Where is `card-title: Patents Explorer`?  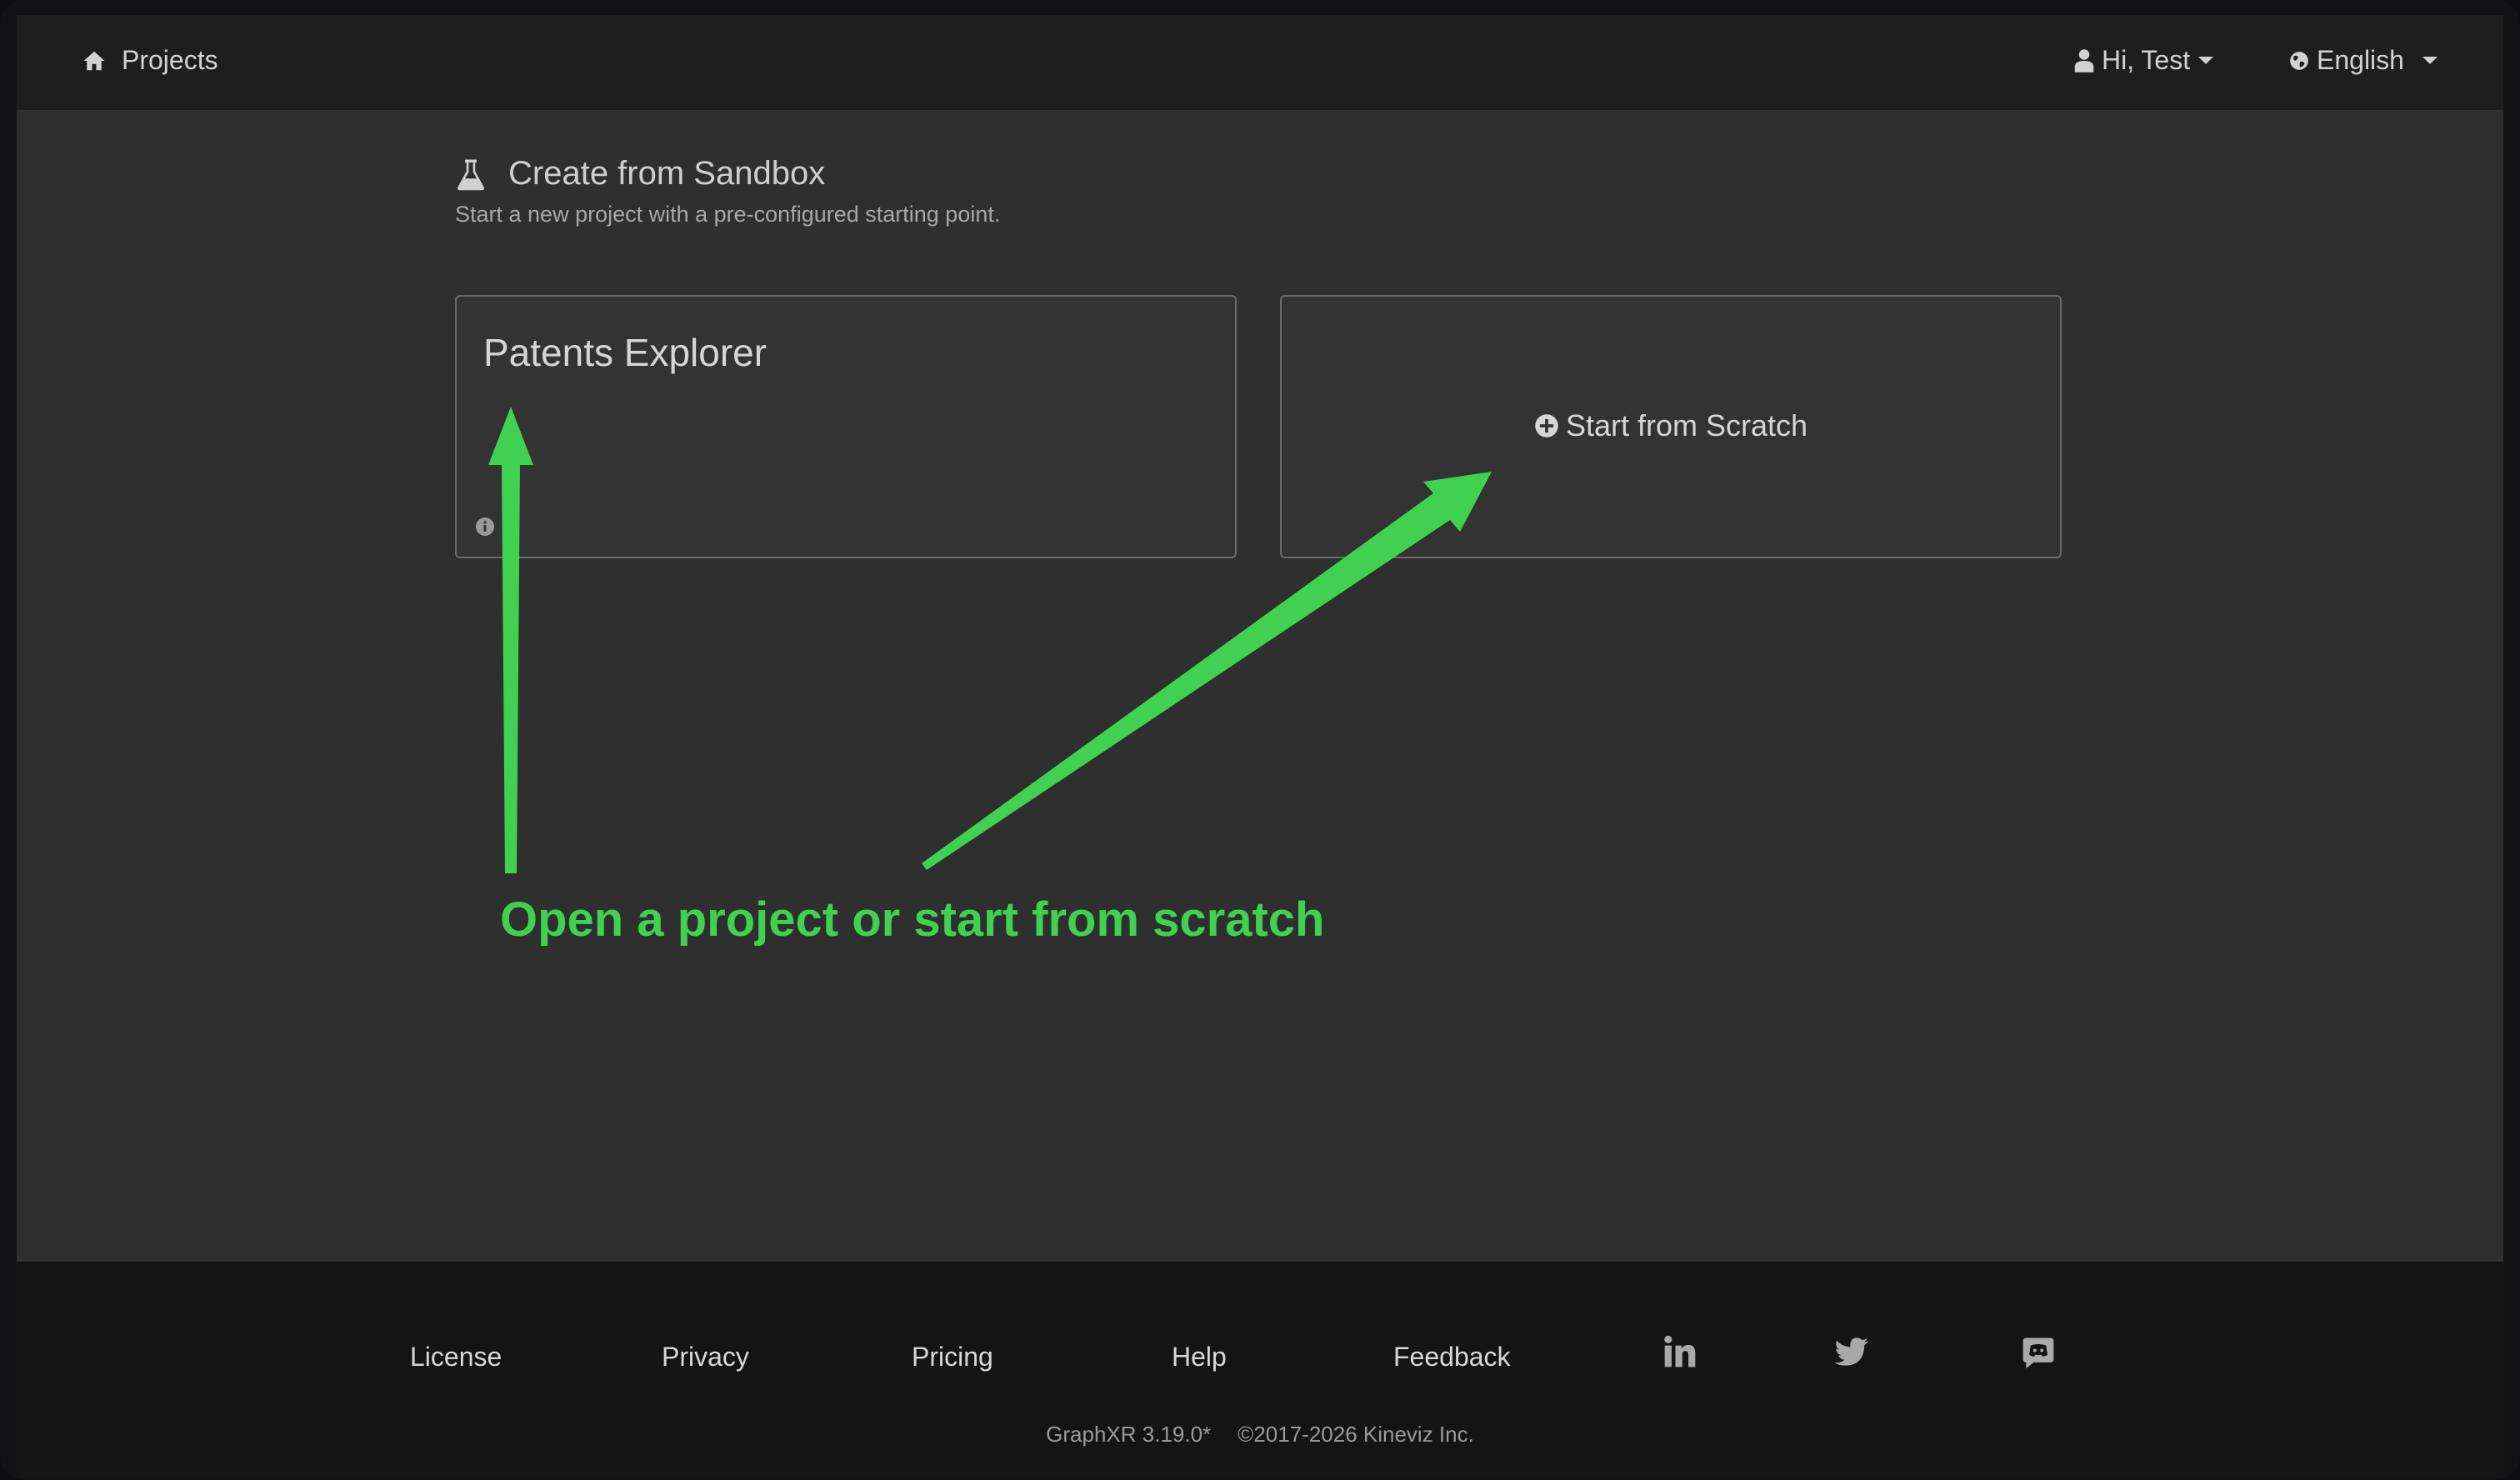
card-title: Patents Explorer is located at coordinates (625, 352).